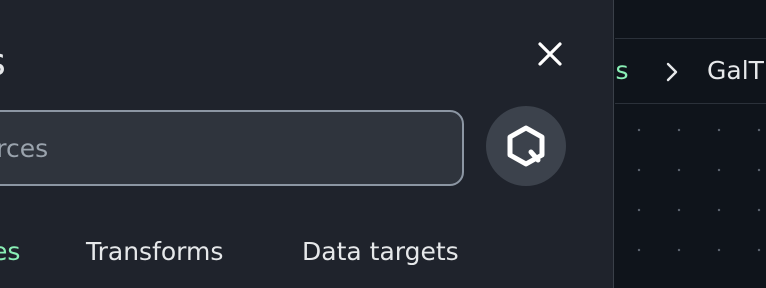 This screenshot has height=288, width=766. Describe the element at coordinates (690, 19) in the screenshot. I see `top-bar` at that location.